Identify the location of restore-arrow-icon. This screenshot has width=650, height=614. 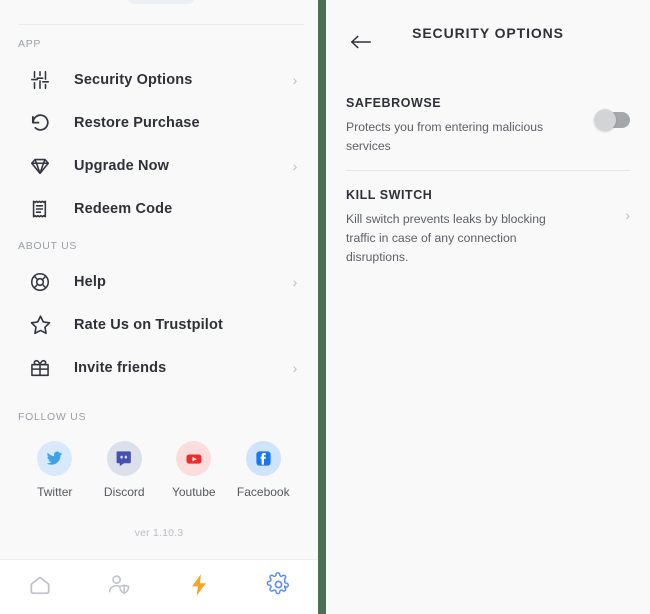
(40, 123).